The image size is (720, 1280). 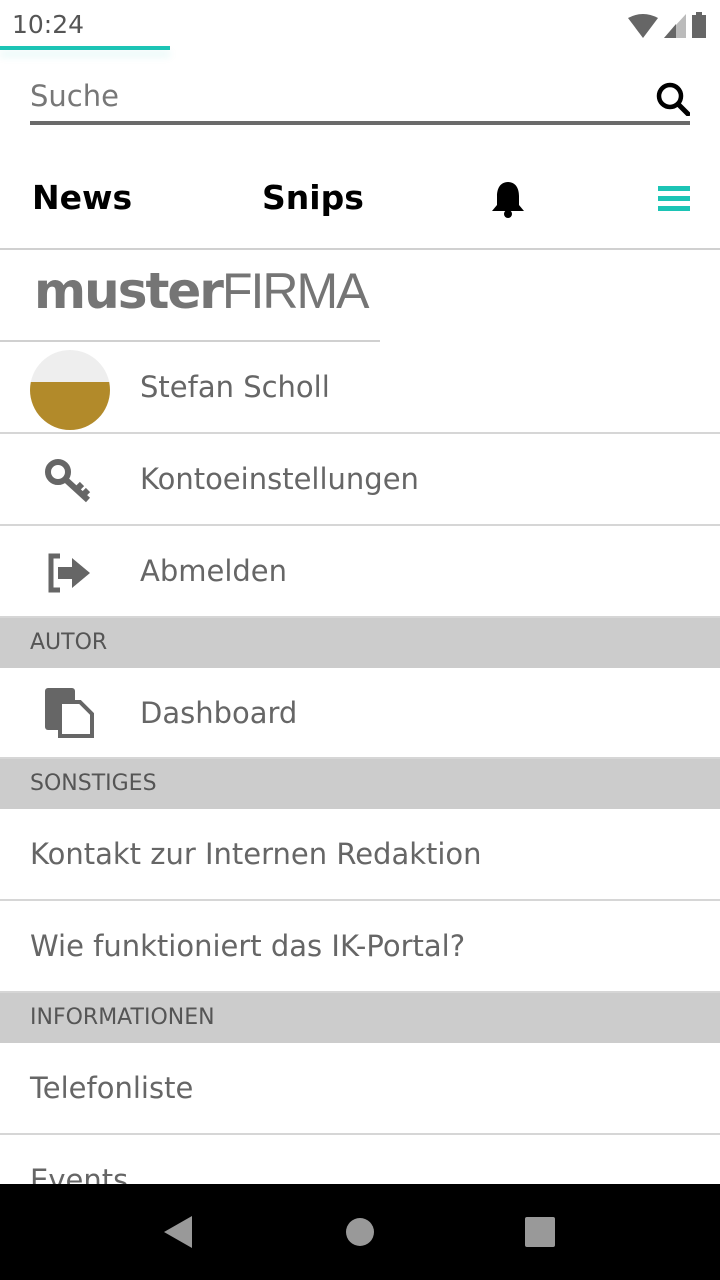 I want to click on search-icon, so click(x=673, y=99).